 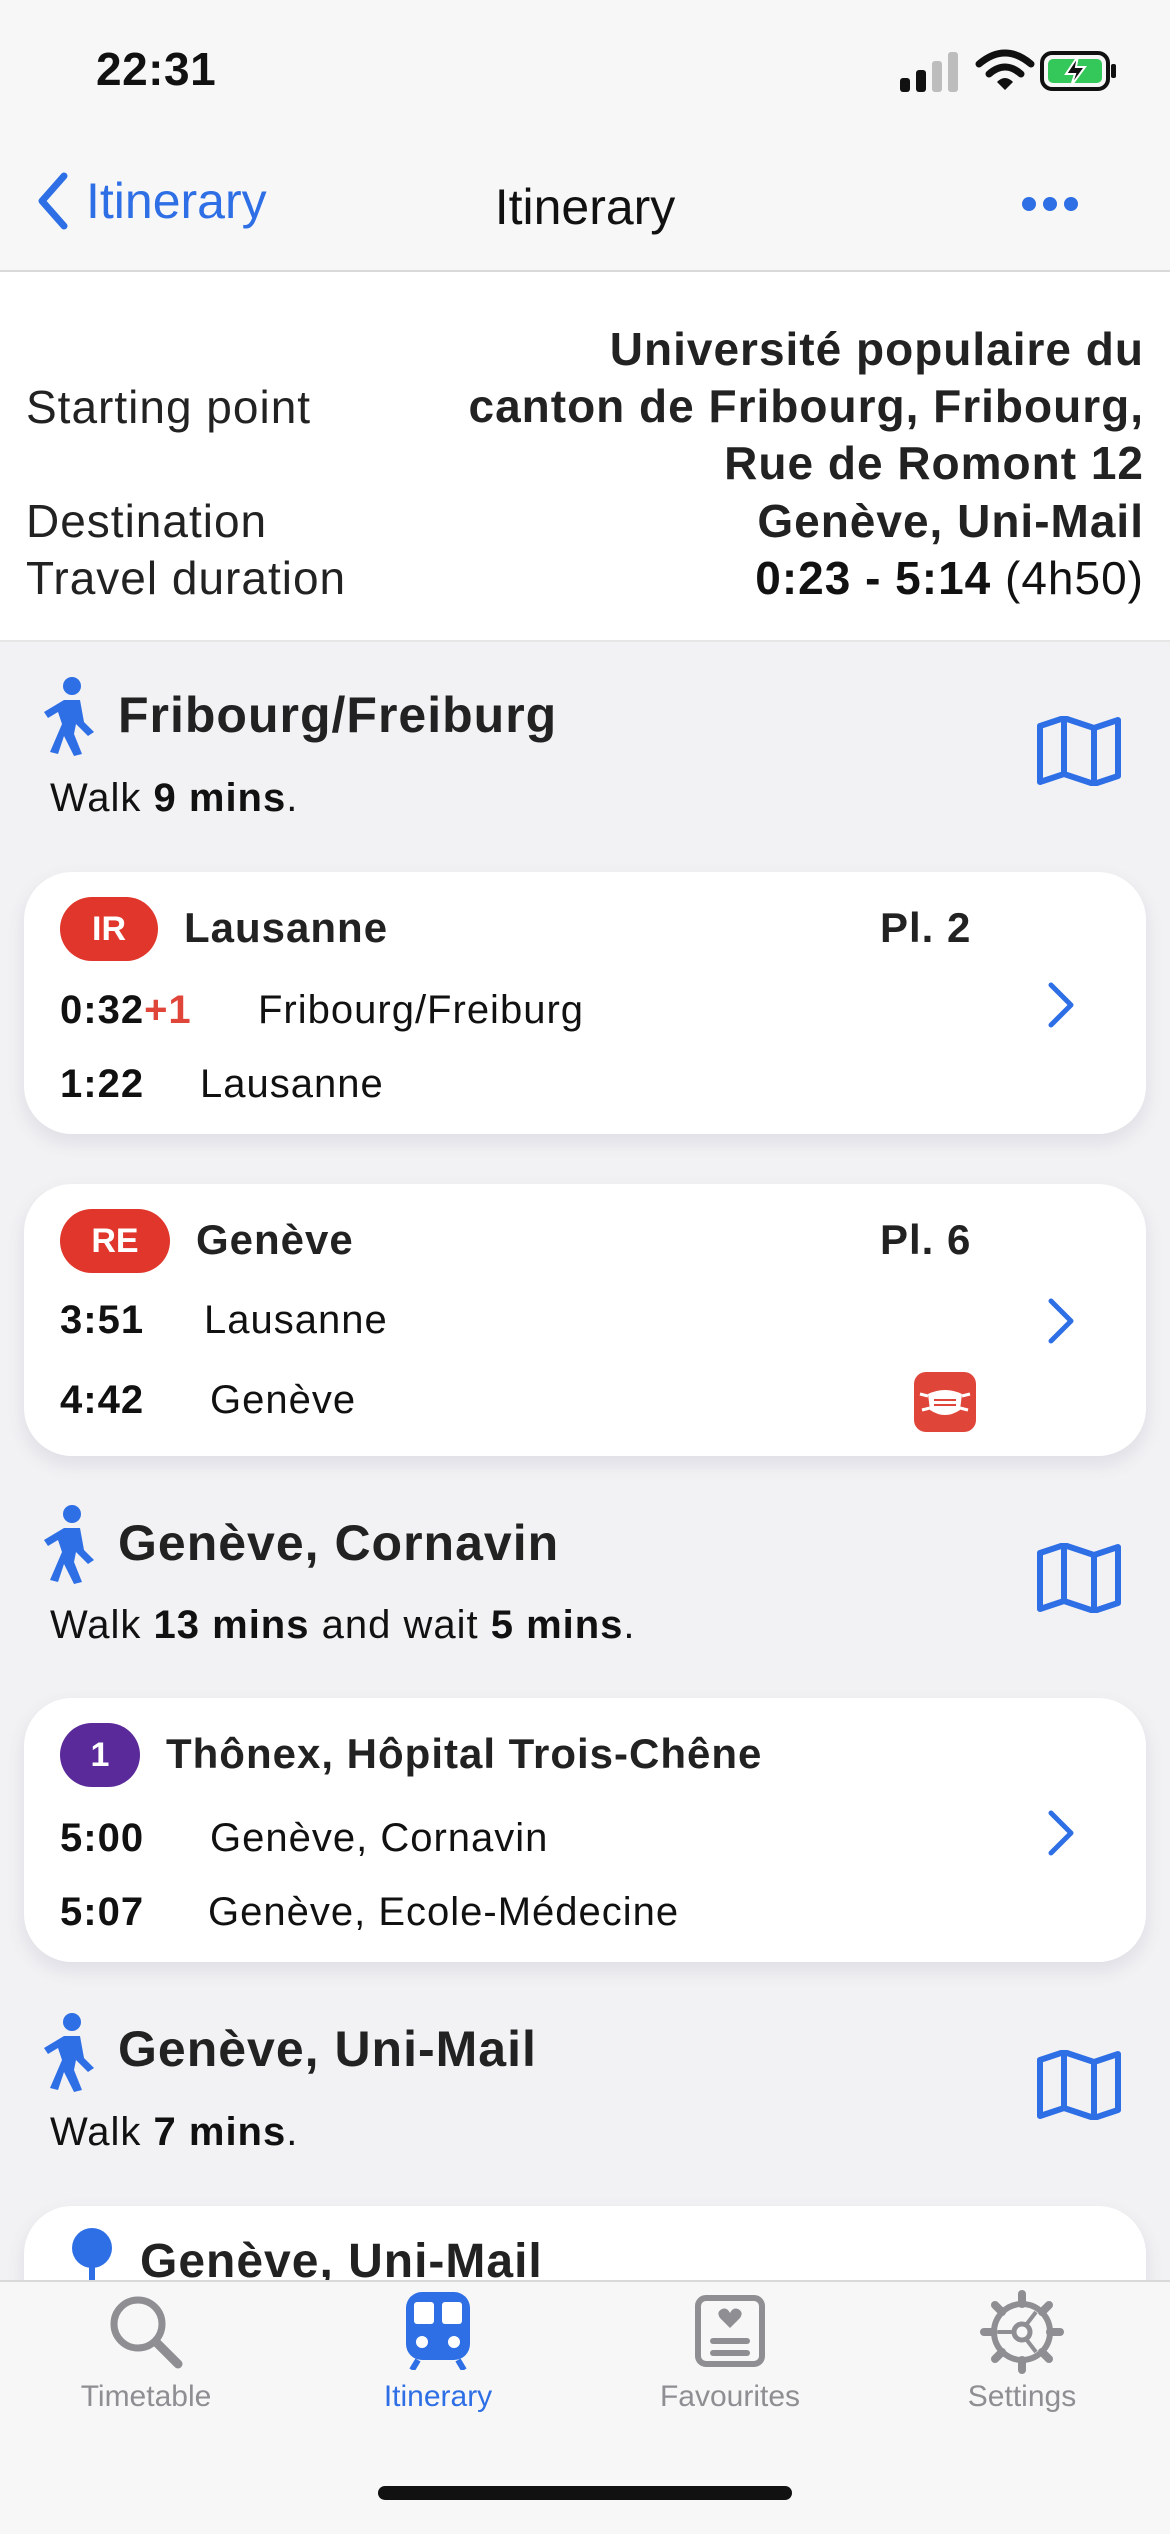 I want to click on train-icon, so click(x=438, y=2331).